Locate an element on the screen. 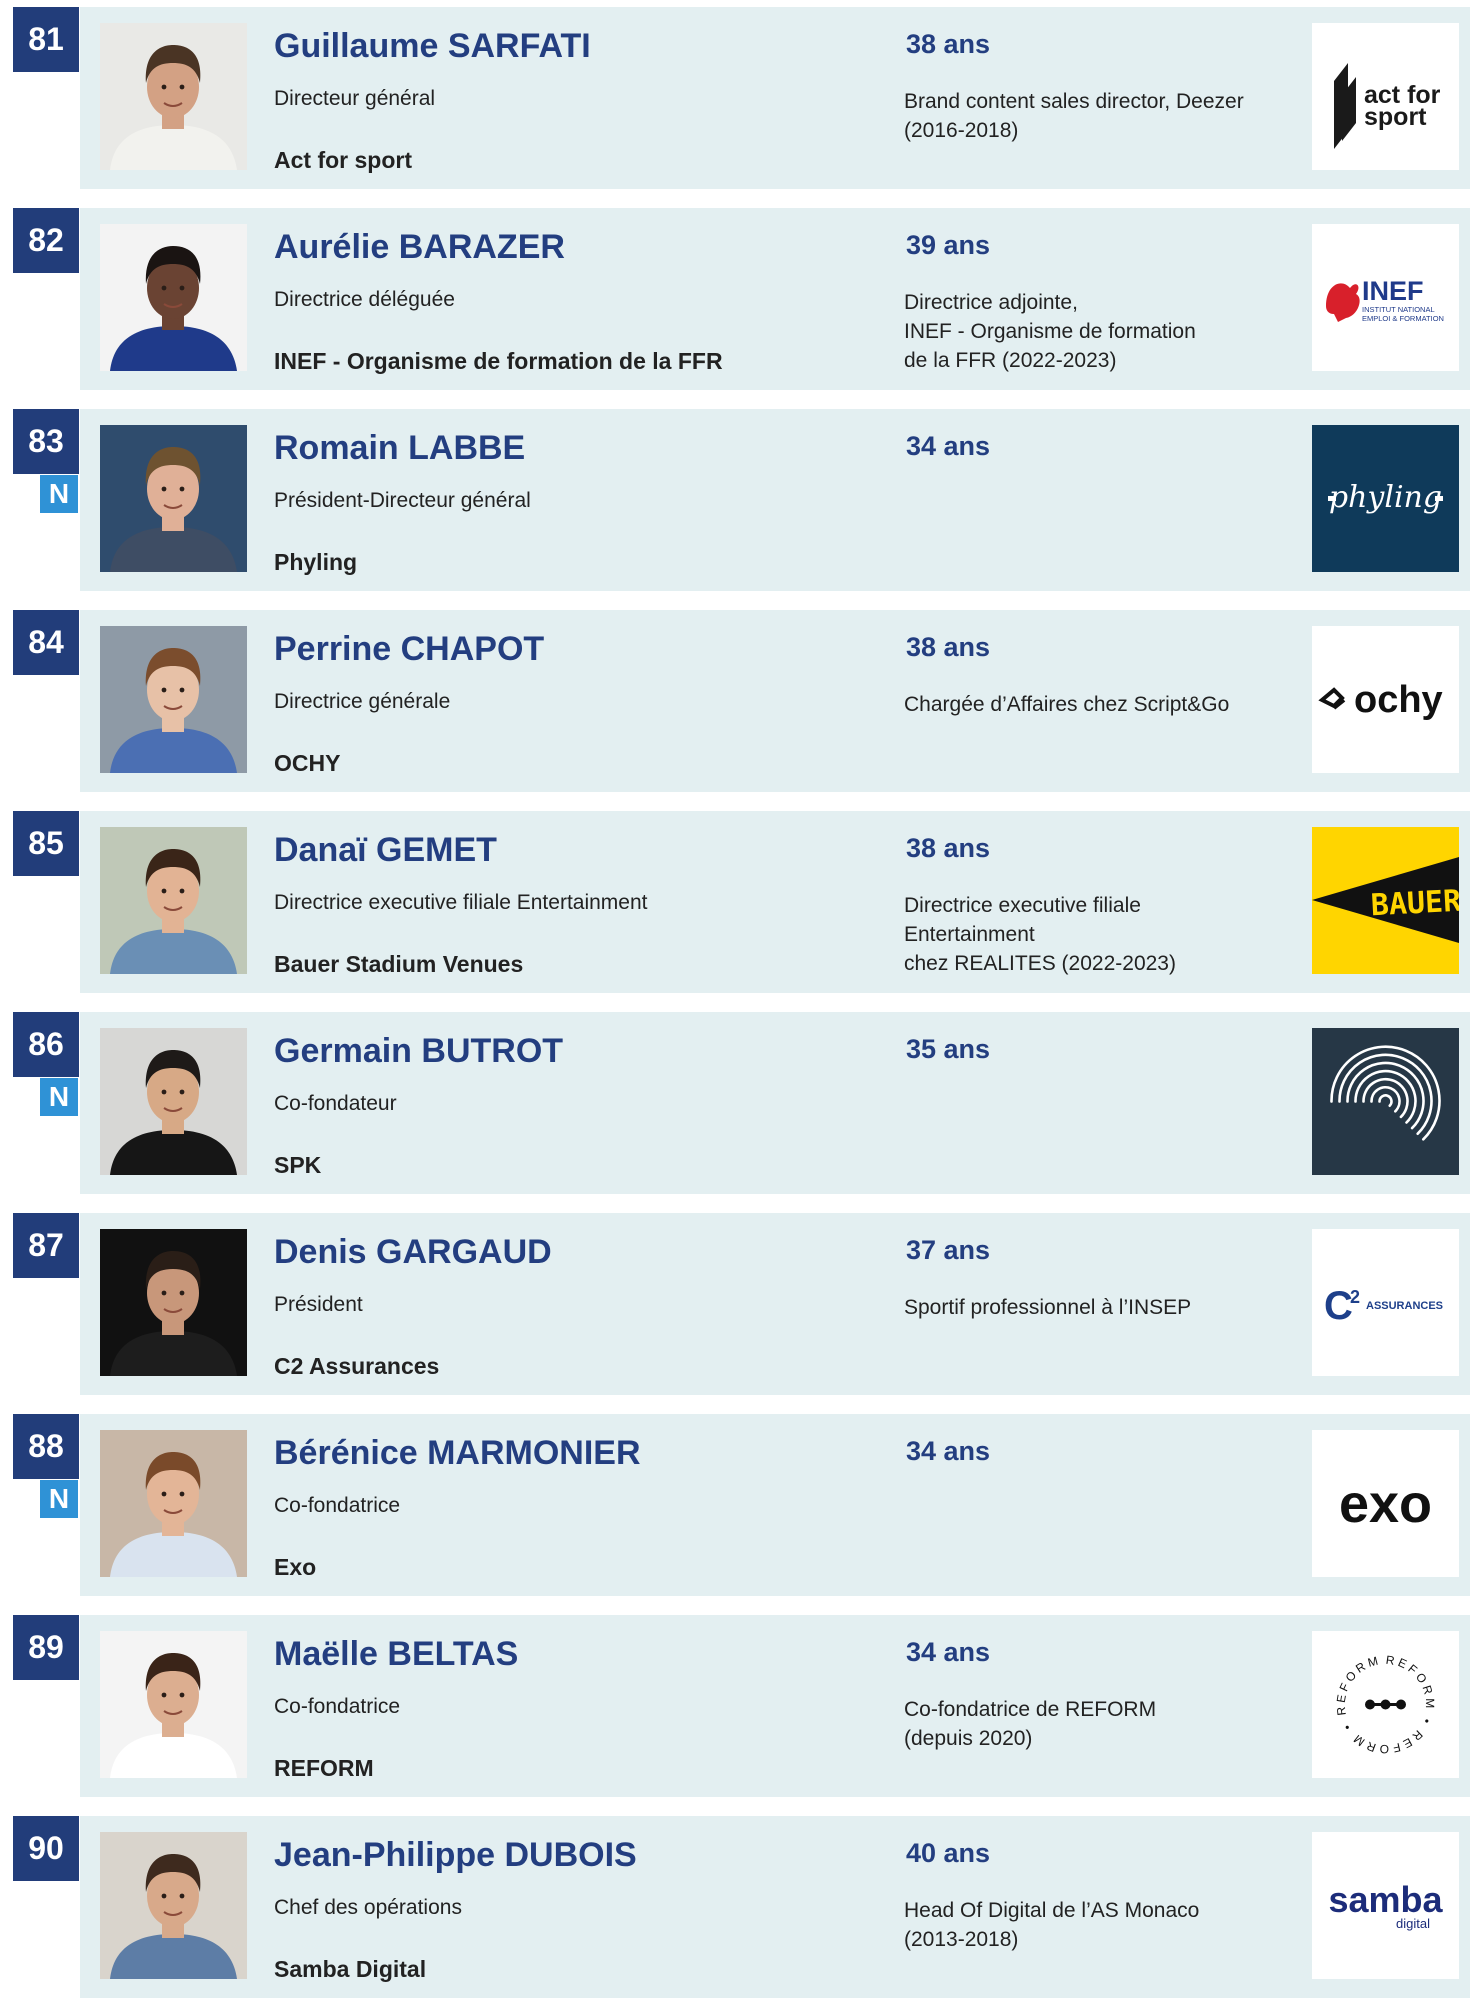  svg-text: C is located at coordinates (1338, 1306).